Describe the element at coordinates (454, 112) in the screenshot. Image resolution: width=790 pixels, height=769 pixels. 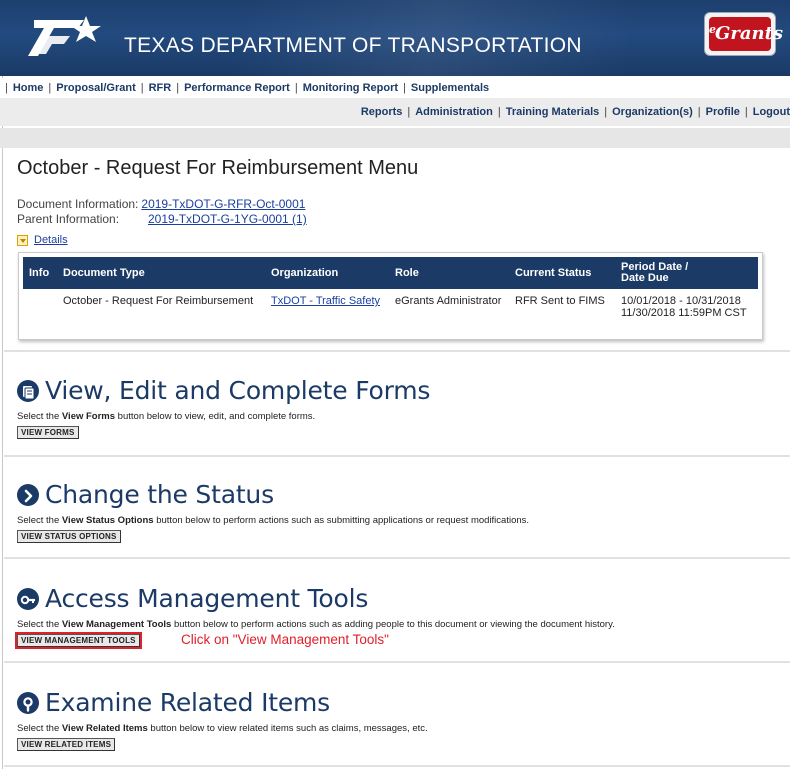
I see `nav-administration: Administration` at that location.